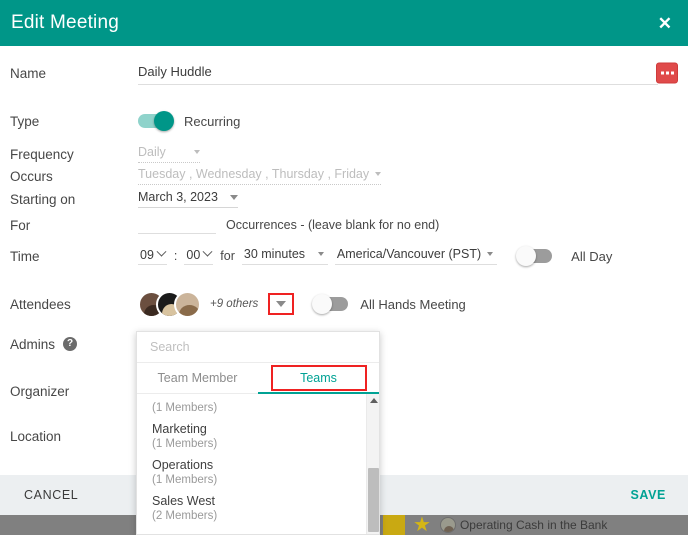 This screenshot has width=688, height=535. I want to click on location-label: Location, so click(36, 436).